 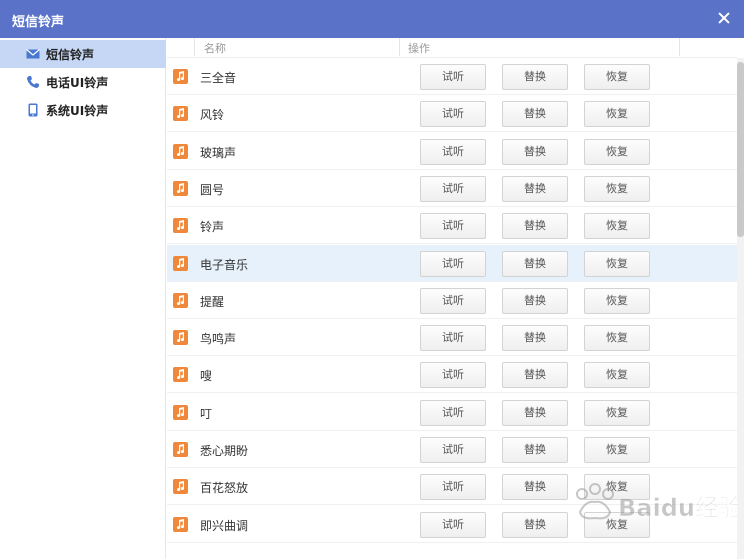 What do you see at coordinates (419, 48) in the screenshot?
I see `header-action: 操作` at bounding box center [419, 48].